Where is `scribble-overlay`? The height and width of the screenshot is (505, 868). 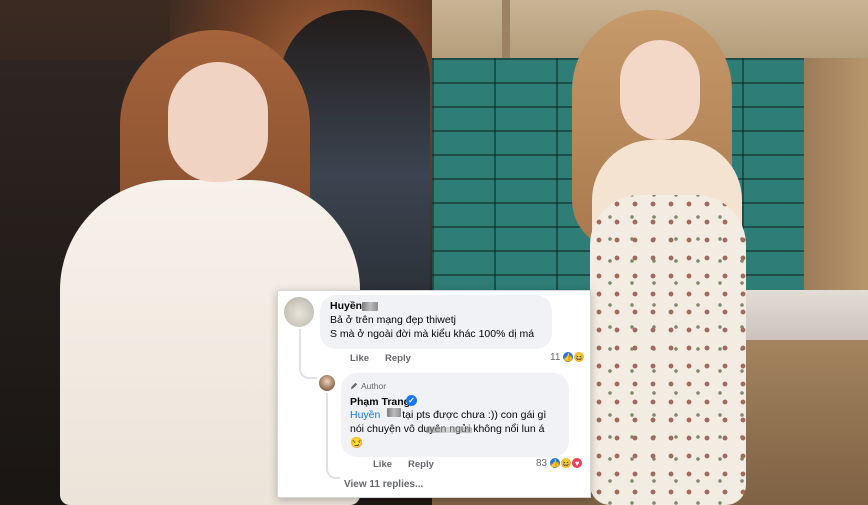
scribble-overlay is located at coordinates (449, 430).